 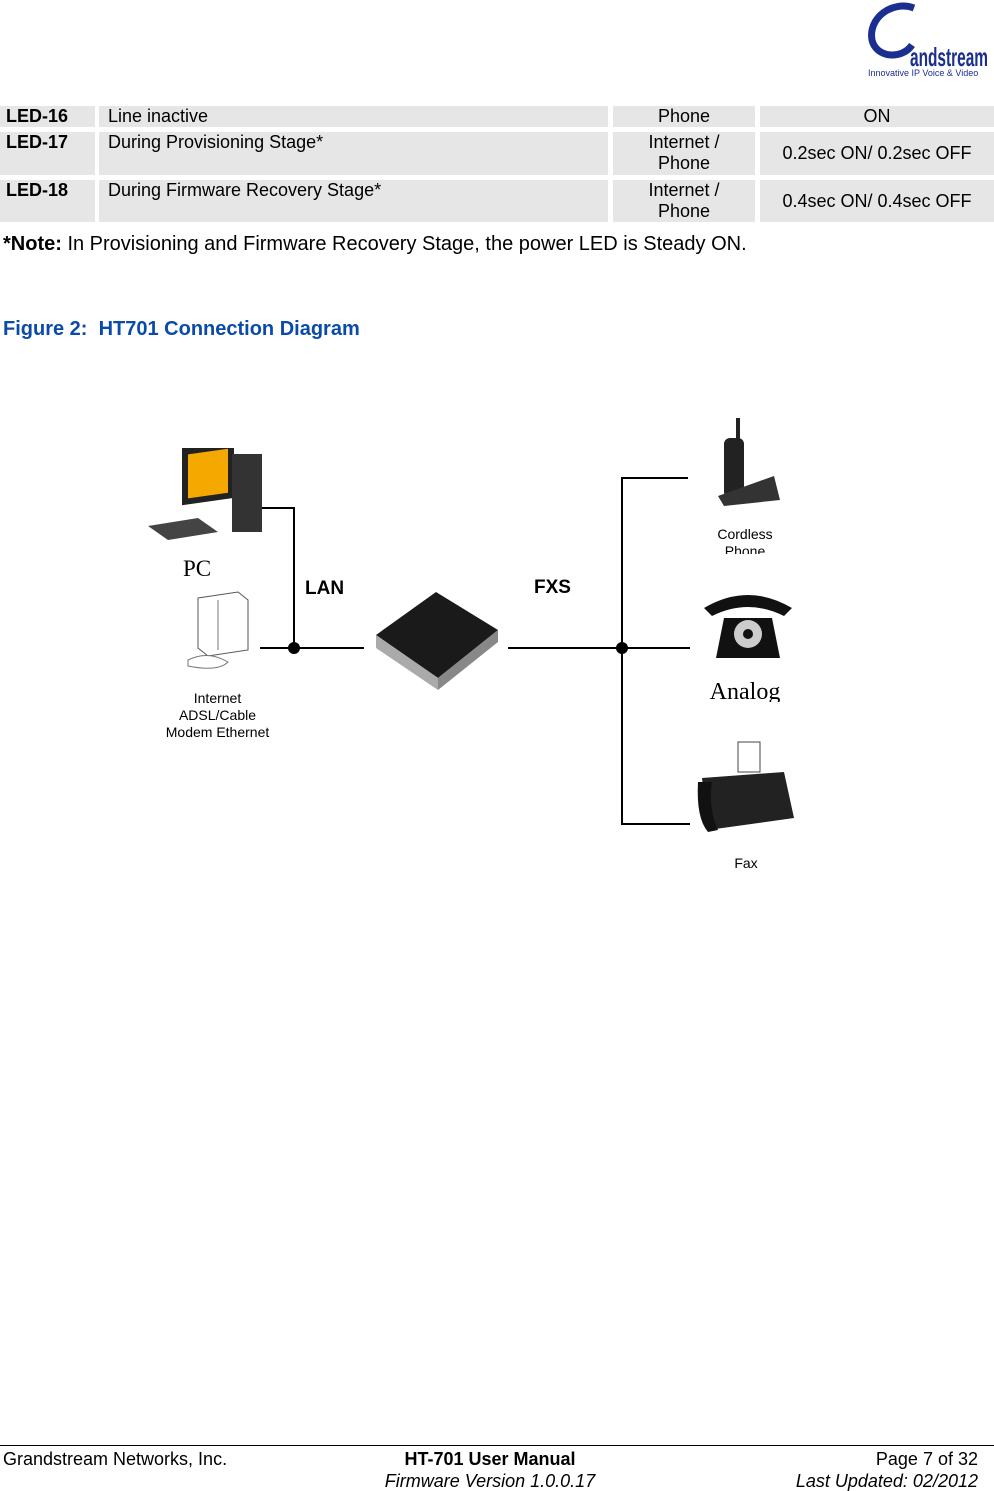 I want to click on footer-company: Grandstream Networks, Inc., so click(x=115, y=1459).